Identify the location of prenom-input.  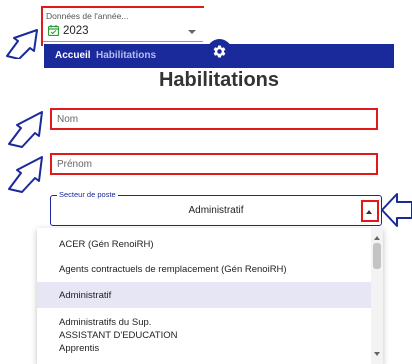
(214, 164).